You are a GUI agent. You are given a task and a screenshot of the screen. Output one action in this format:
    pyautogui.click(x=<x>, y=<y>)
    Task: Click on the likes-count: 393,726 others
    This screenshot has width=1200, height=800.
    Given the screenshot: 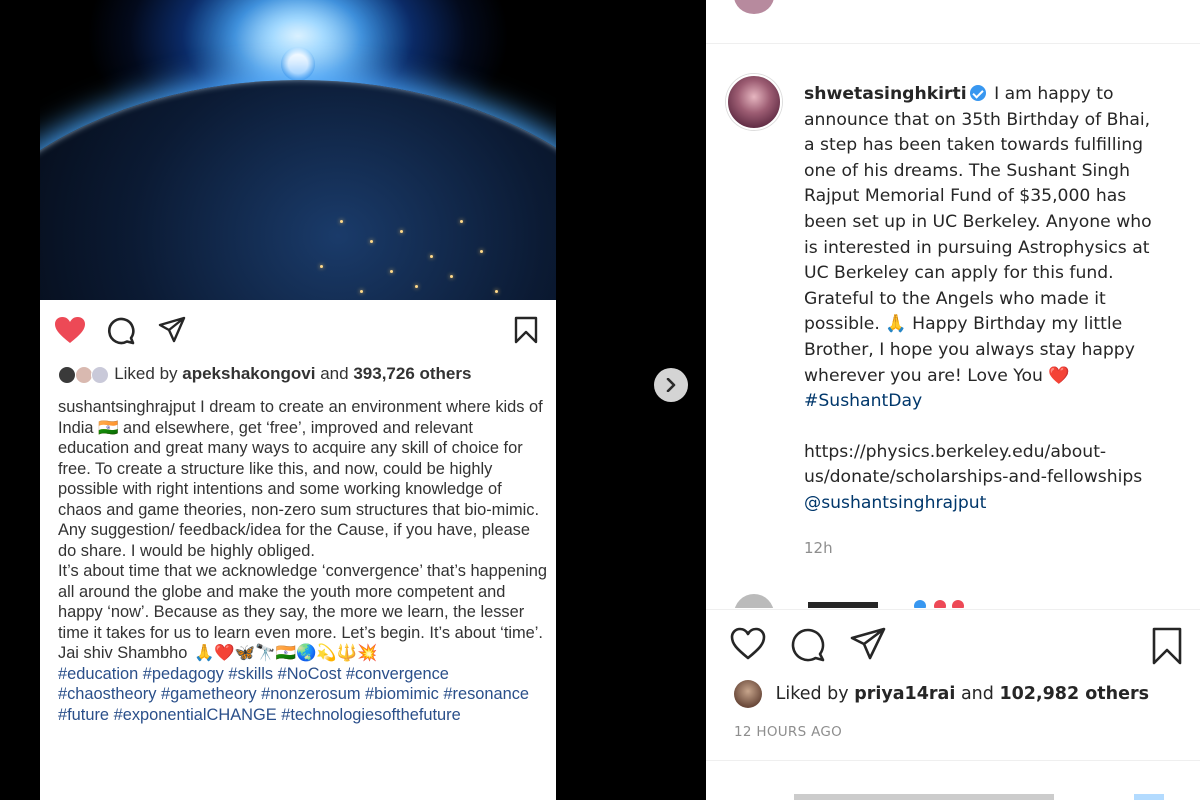 What is the action you would take?
    pyautogui.click(x=412, y=373)
    